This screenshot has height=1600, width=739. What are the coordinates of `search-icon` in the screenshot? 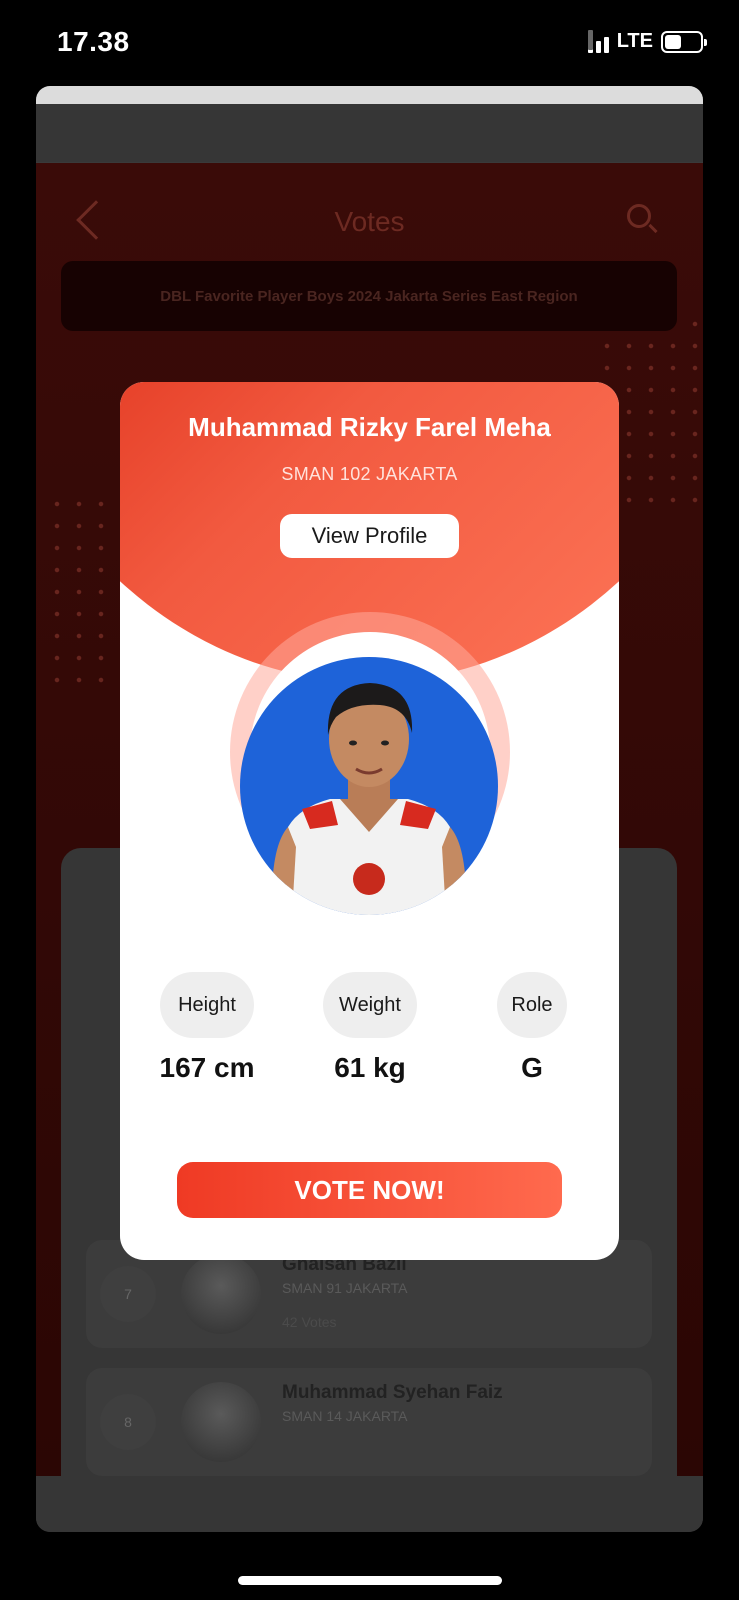 It's located at (639, 216).